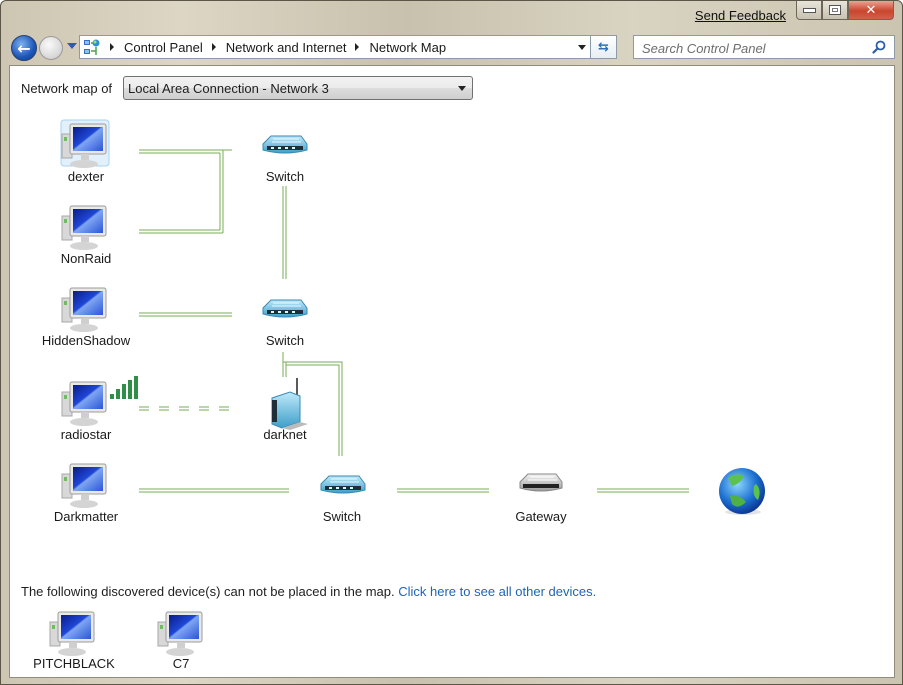 Image resolution: width=903 pixels, height=685 pixels. What do you see at coordinates (451, 16) in the screenshot?
I see `title-bar: Send Feedback ✕` at bounding box center [451, 16].